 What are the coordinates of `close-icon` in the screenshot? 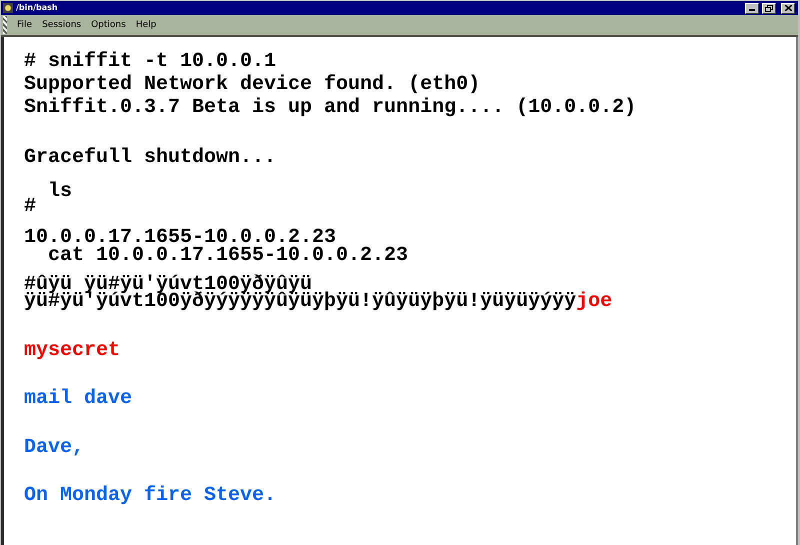 It's located at (788, 8).